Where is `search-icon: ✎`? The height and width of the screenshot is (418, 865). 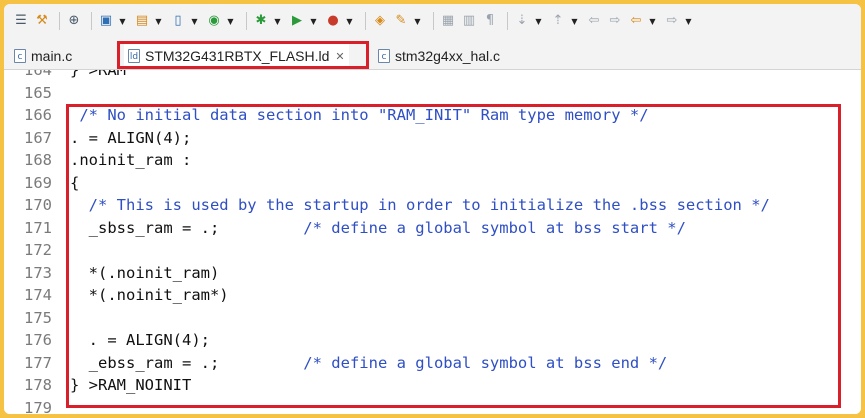 search-icon: ✎ is located at coordinates (401, 21).